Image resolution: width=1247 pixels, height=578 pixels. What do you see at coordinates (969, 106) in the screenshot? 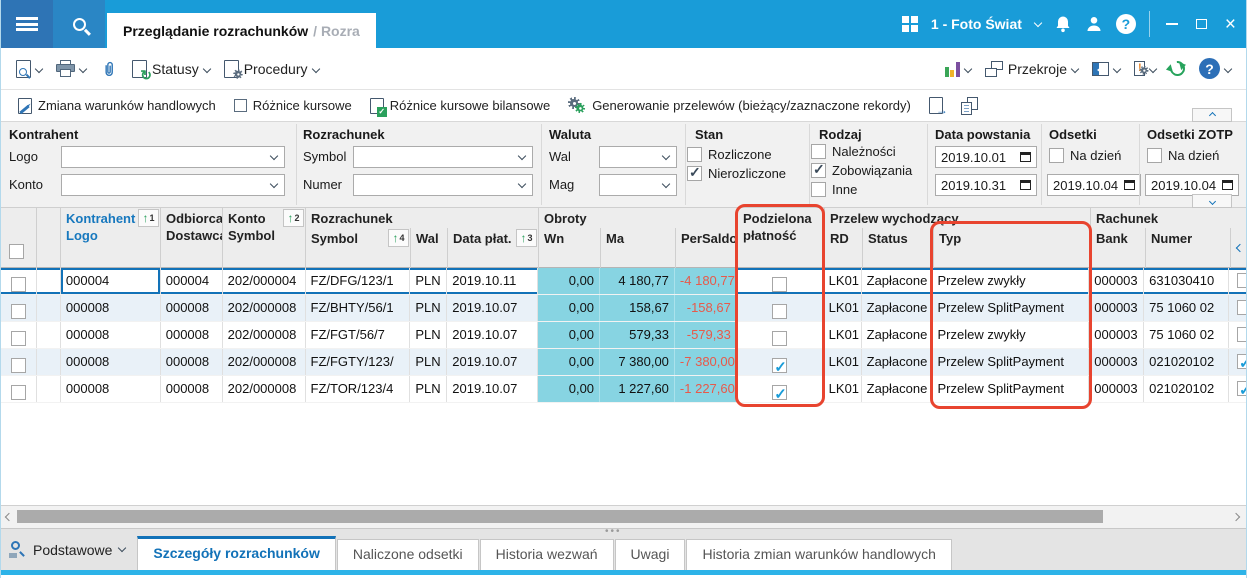
I see `copy-records-button` at bounding box center [969, 106].